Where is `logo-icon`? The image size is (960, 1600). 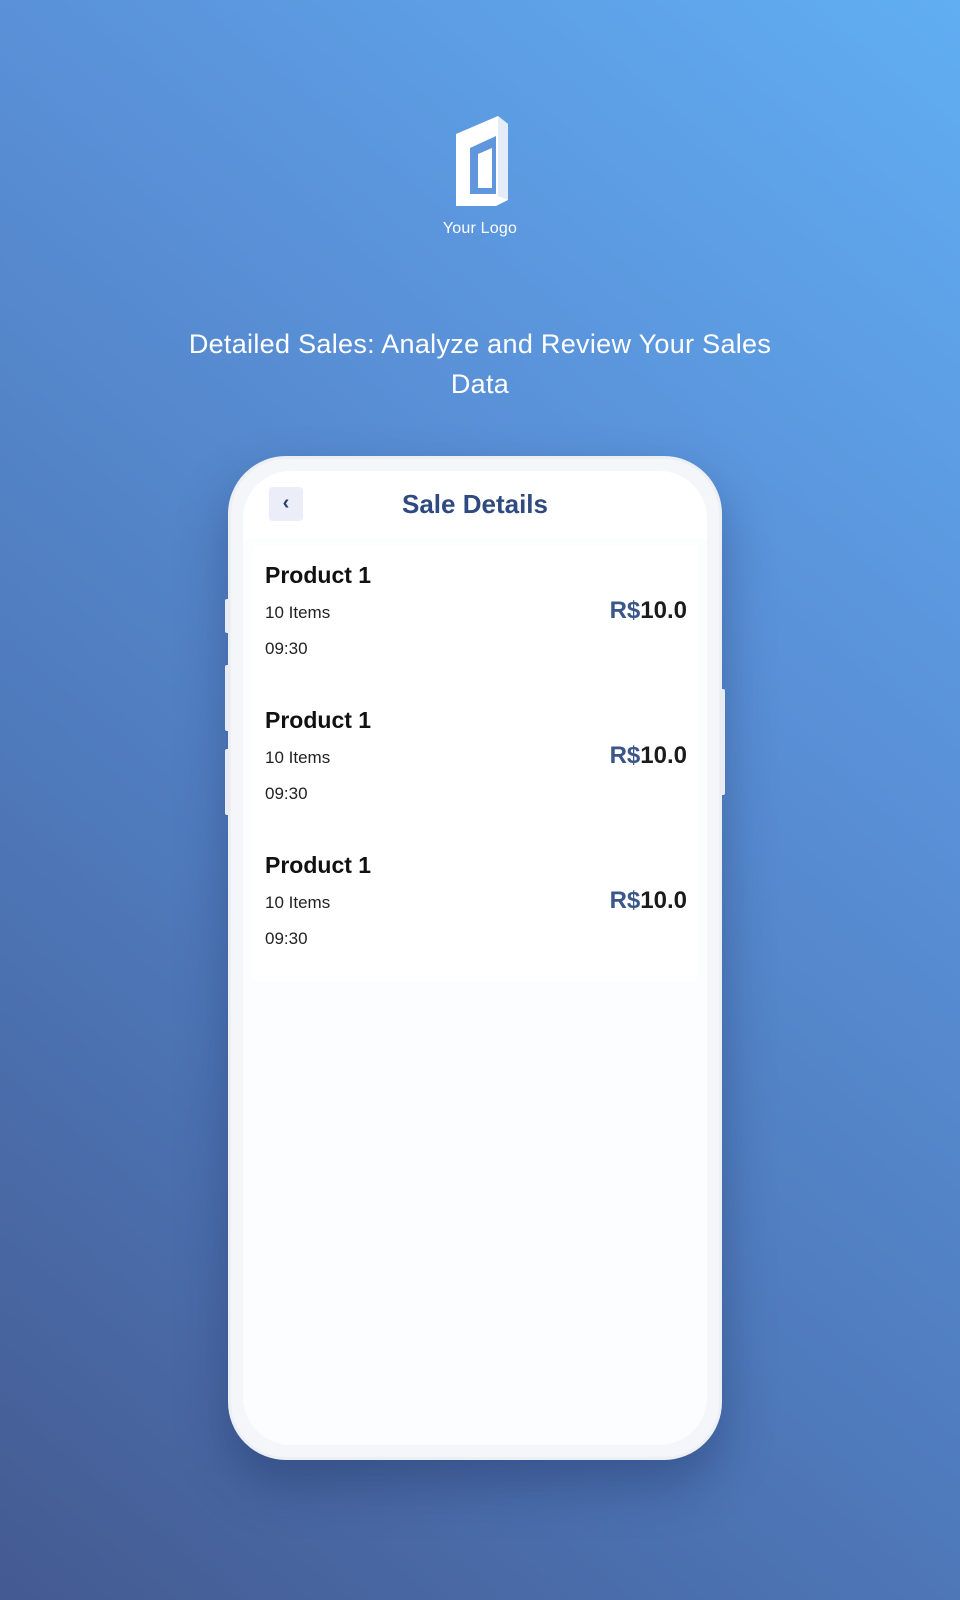 logo-icon is located at coordinates (482, 161).